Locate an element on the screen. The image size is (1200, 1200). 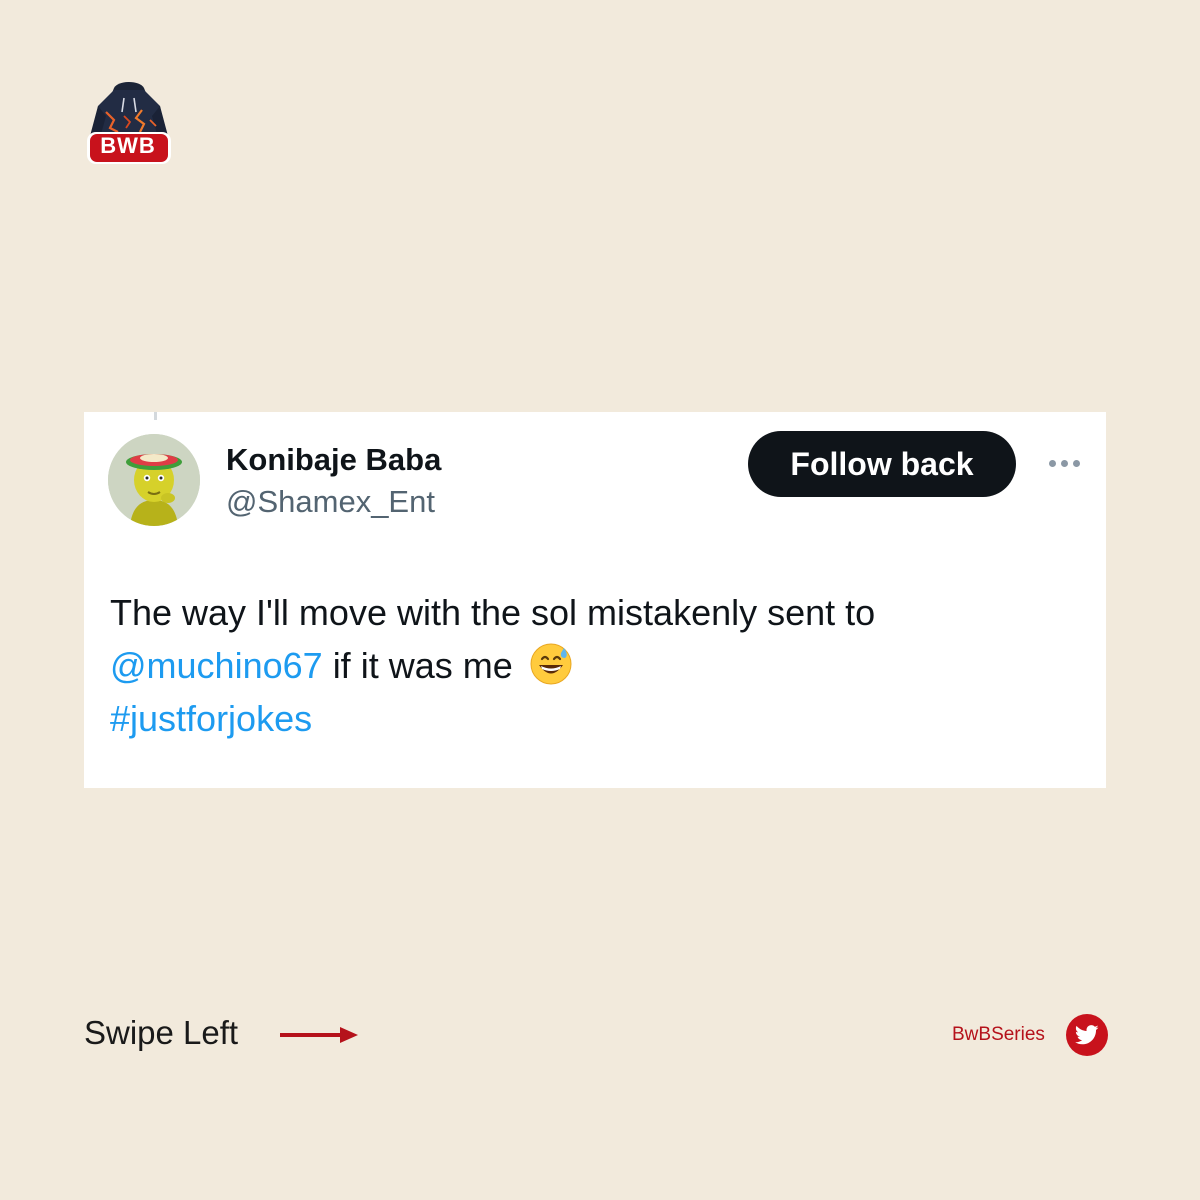
swipe-left-label: Swipe Left is located at coordinates (161, 1032).